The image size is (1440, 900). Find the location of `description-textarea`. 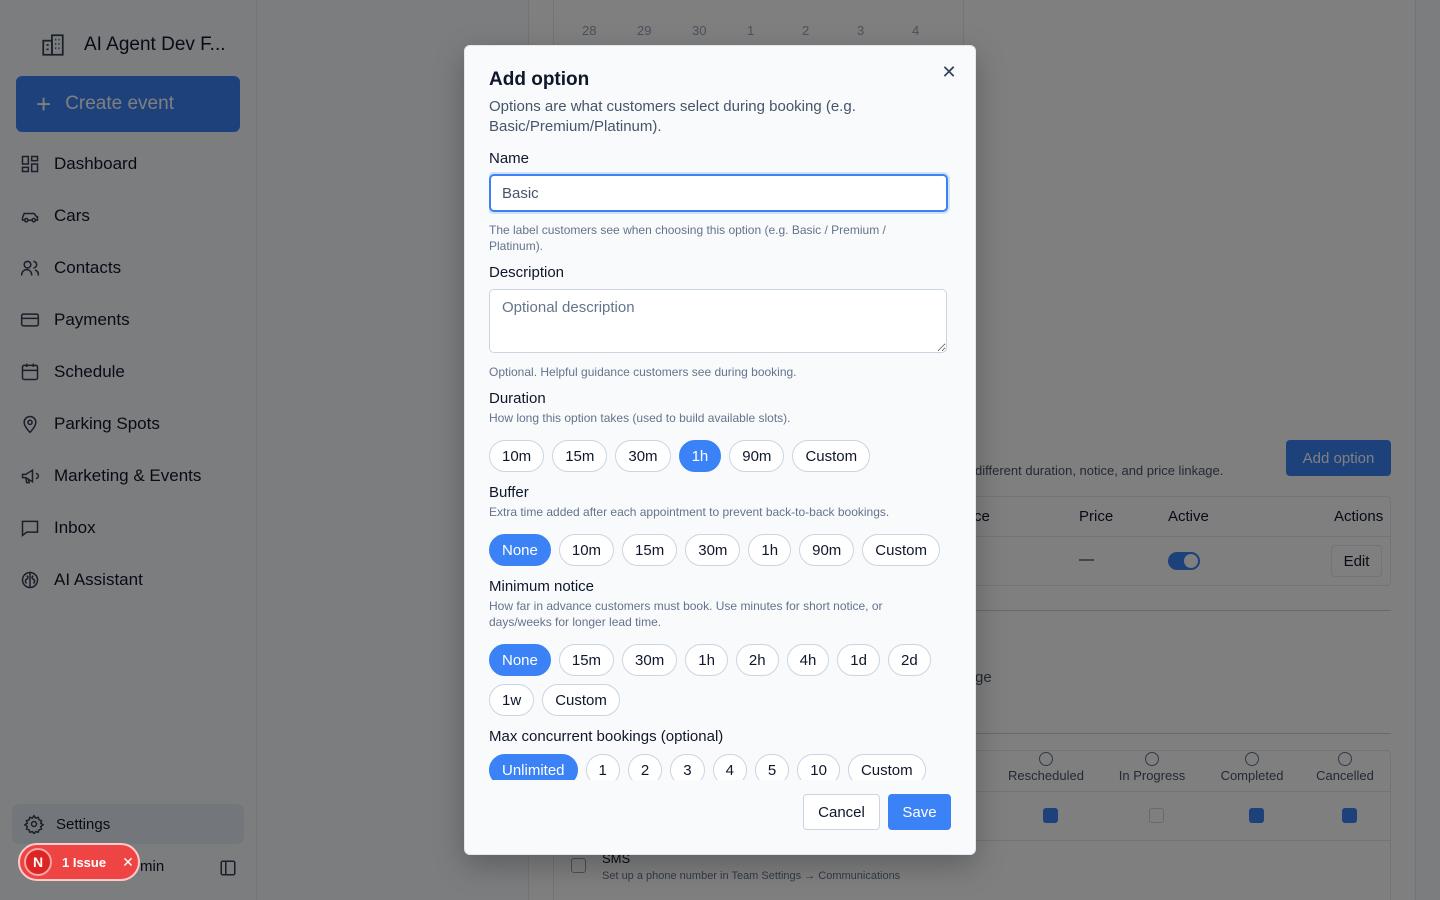

description-textarea is located at coordinates (718, 321).